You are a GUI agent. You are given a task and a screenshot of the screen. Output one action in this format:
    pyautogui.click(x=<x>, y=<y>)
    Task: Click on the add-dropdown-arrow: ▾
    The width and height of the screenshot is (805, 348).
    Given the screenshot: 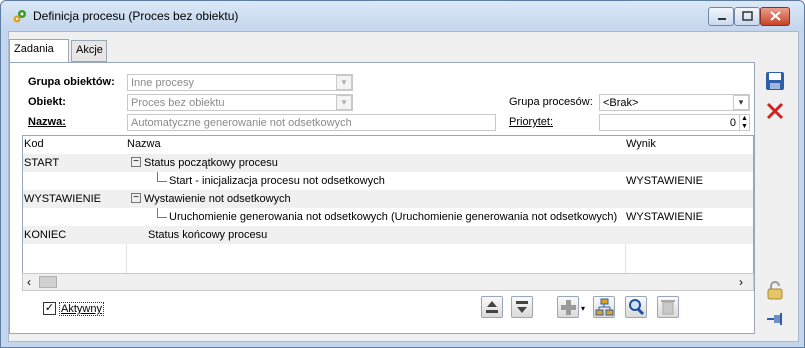 What is the action you would take?
    pyautogui.click(x=583, y=308)
    